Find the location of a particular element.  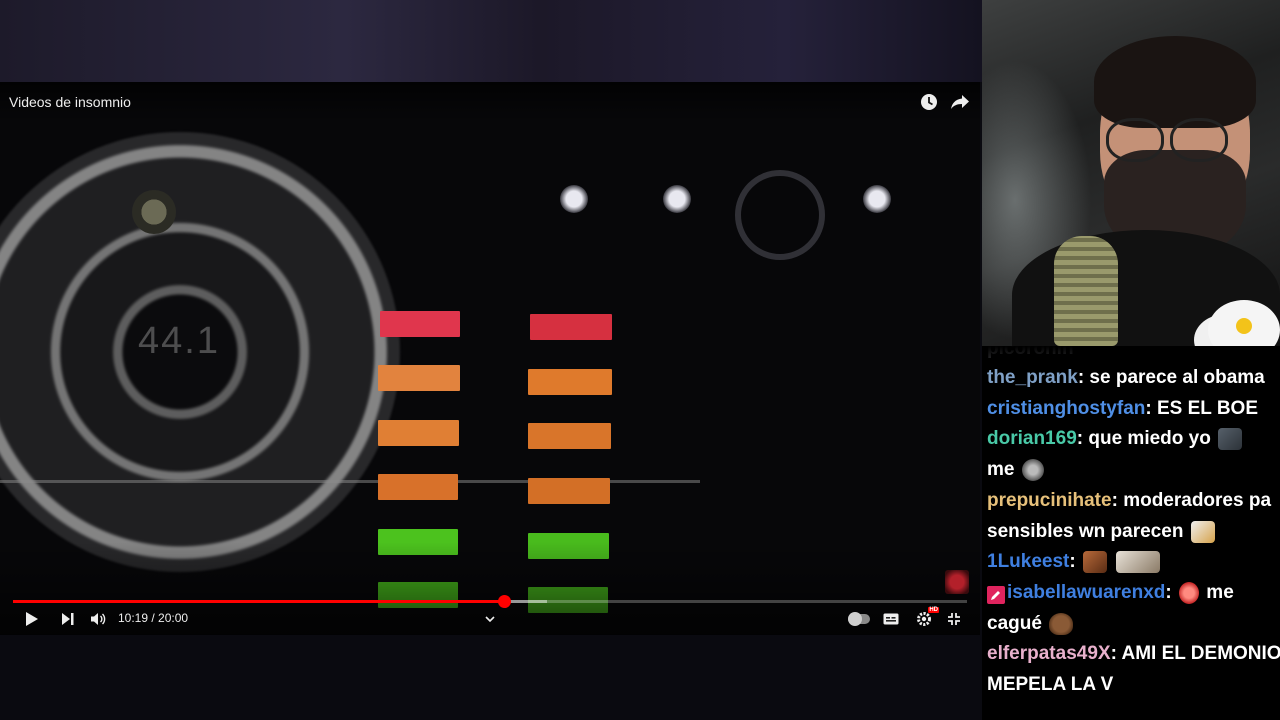

progress-played is located at coordinates (259, 601).